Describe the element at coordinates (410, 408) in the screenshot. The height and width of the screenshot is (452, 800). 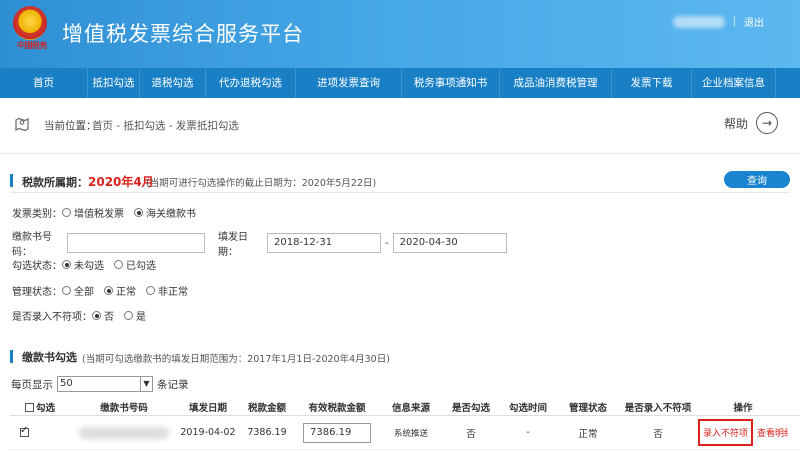
I see `col-source: 信息来源` at that location.